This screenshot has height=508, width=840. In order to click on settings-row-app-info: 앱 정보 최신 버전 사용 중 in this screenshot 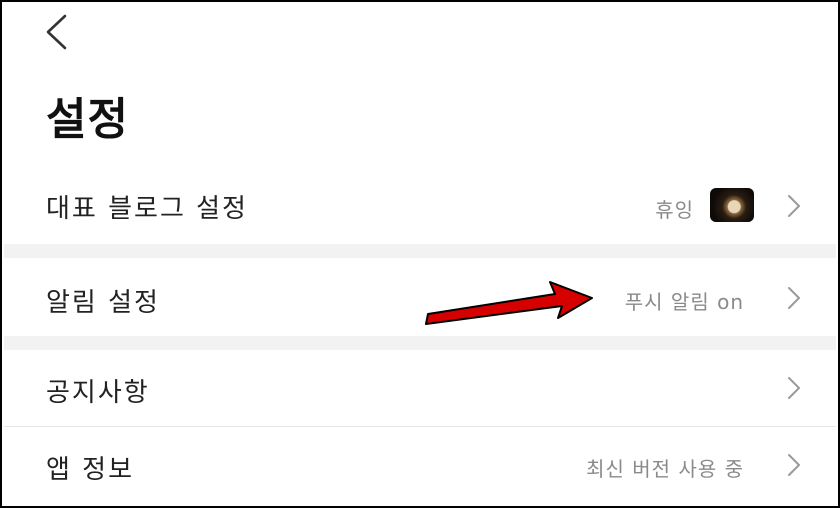, I will do `click(420, 465)`.